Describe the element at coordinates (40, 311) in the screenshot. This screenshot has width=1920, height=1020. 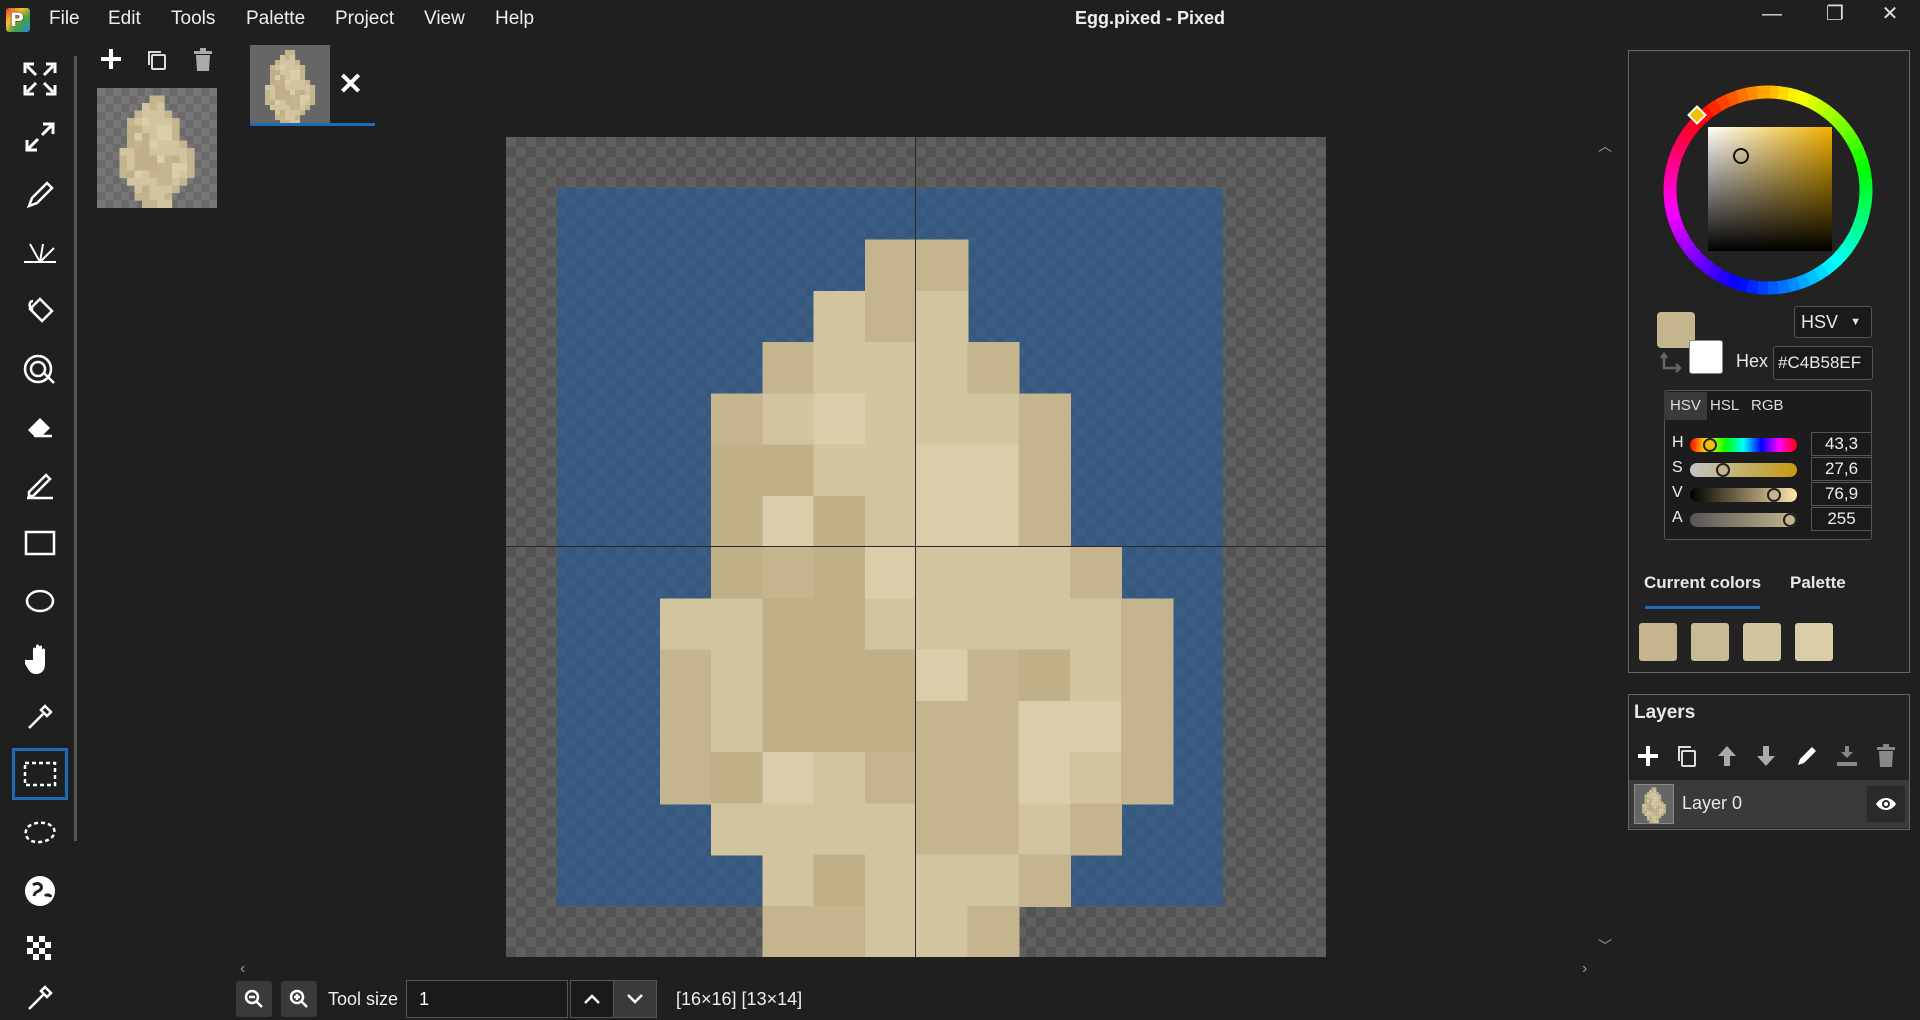
I see `bucket-tool` at that location.